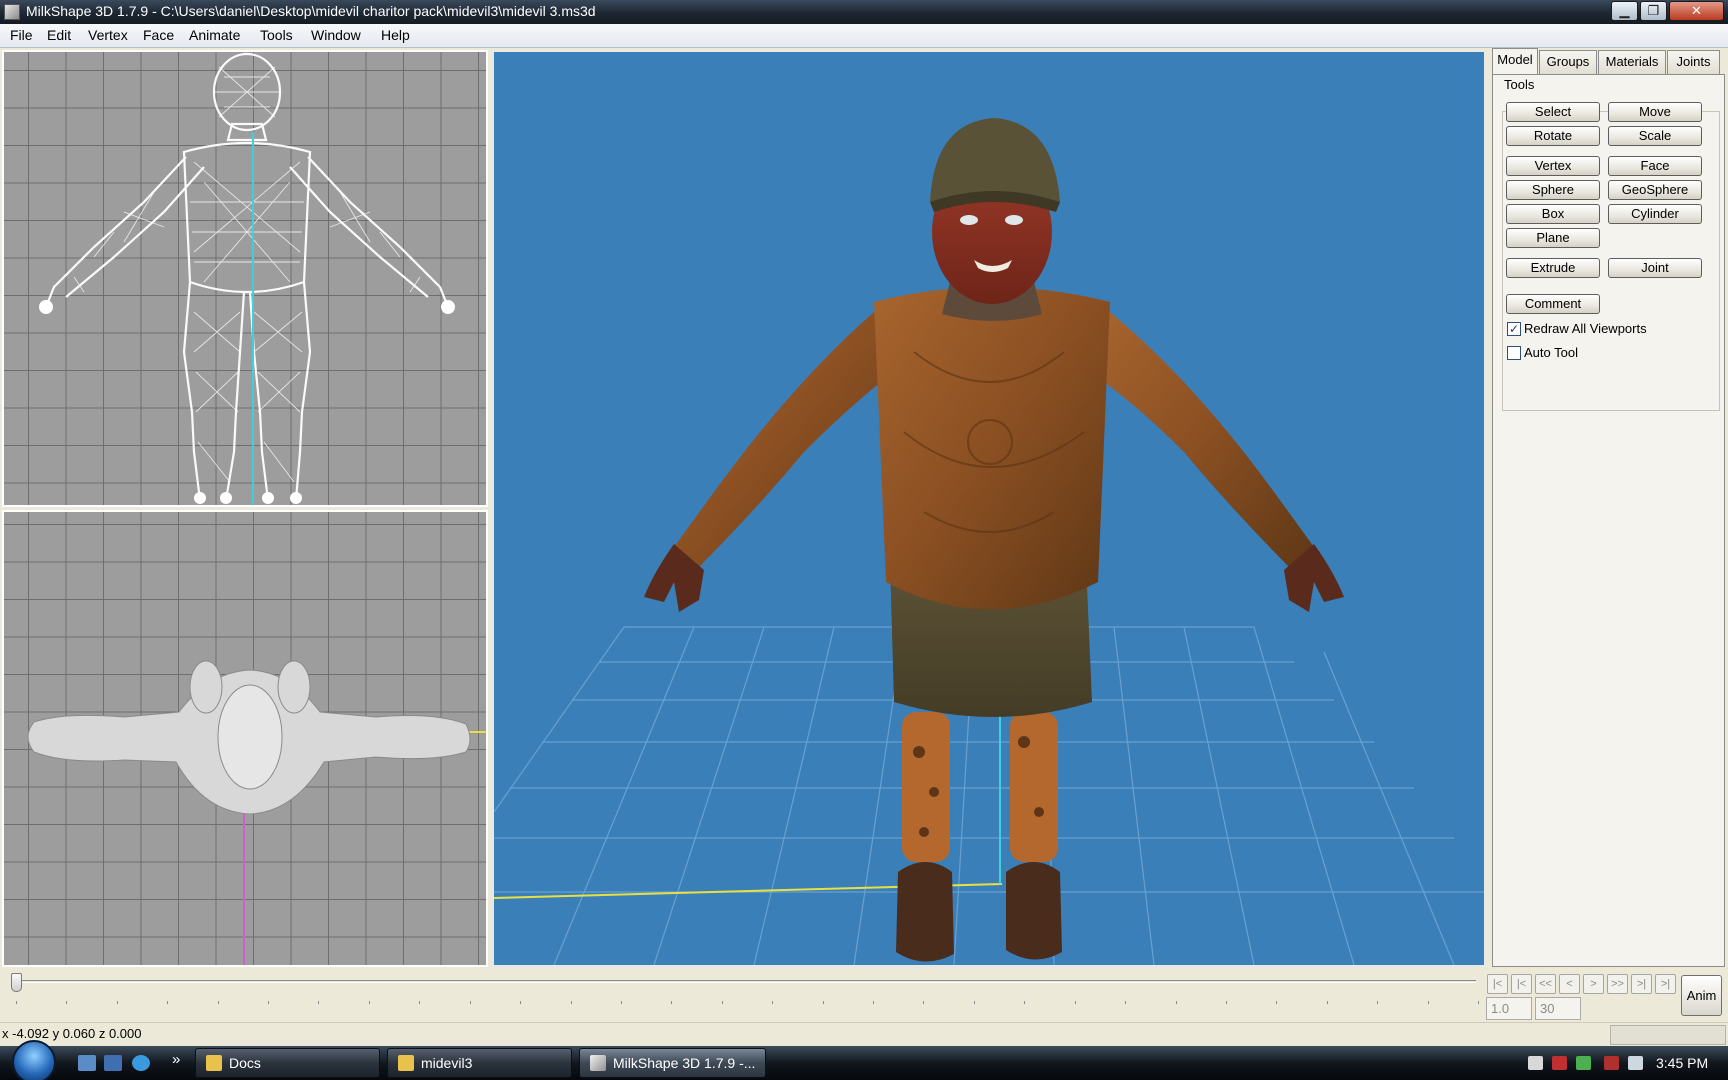  Describe the element at coordinates (336, 35) in the screenshot. I see `menu-window: Window` at that location.